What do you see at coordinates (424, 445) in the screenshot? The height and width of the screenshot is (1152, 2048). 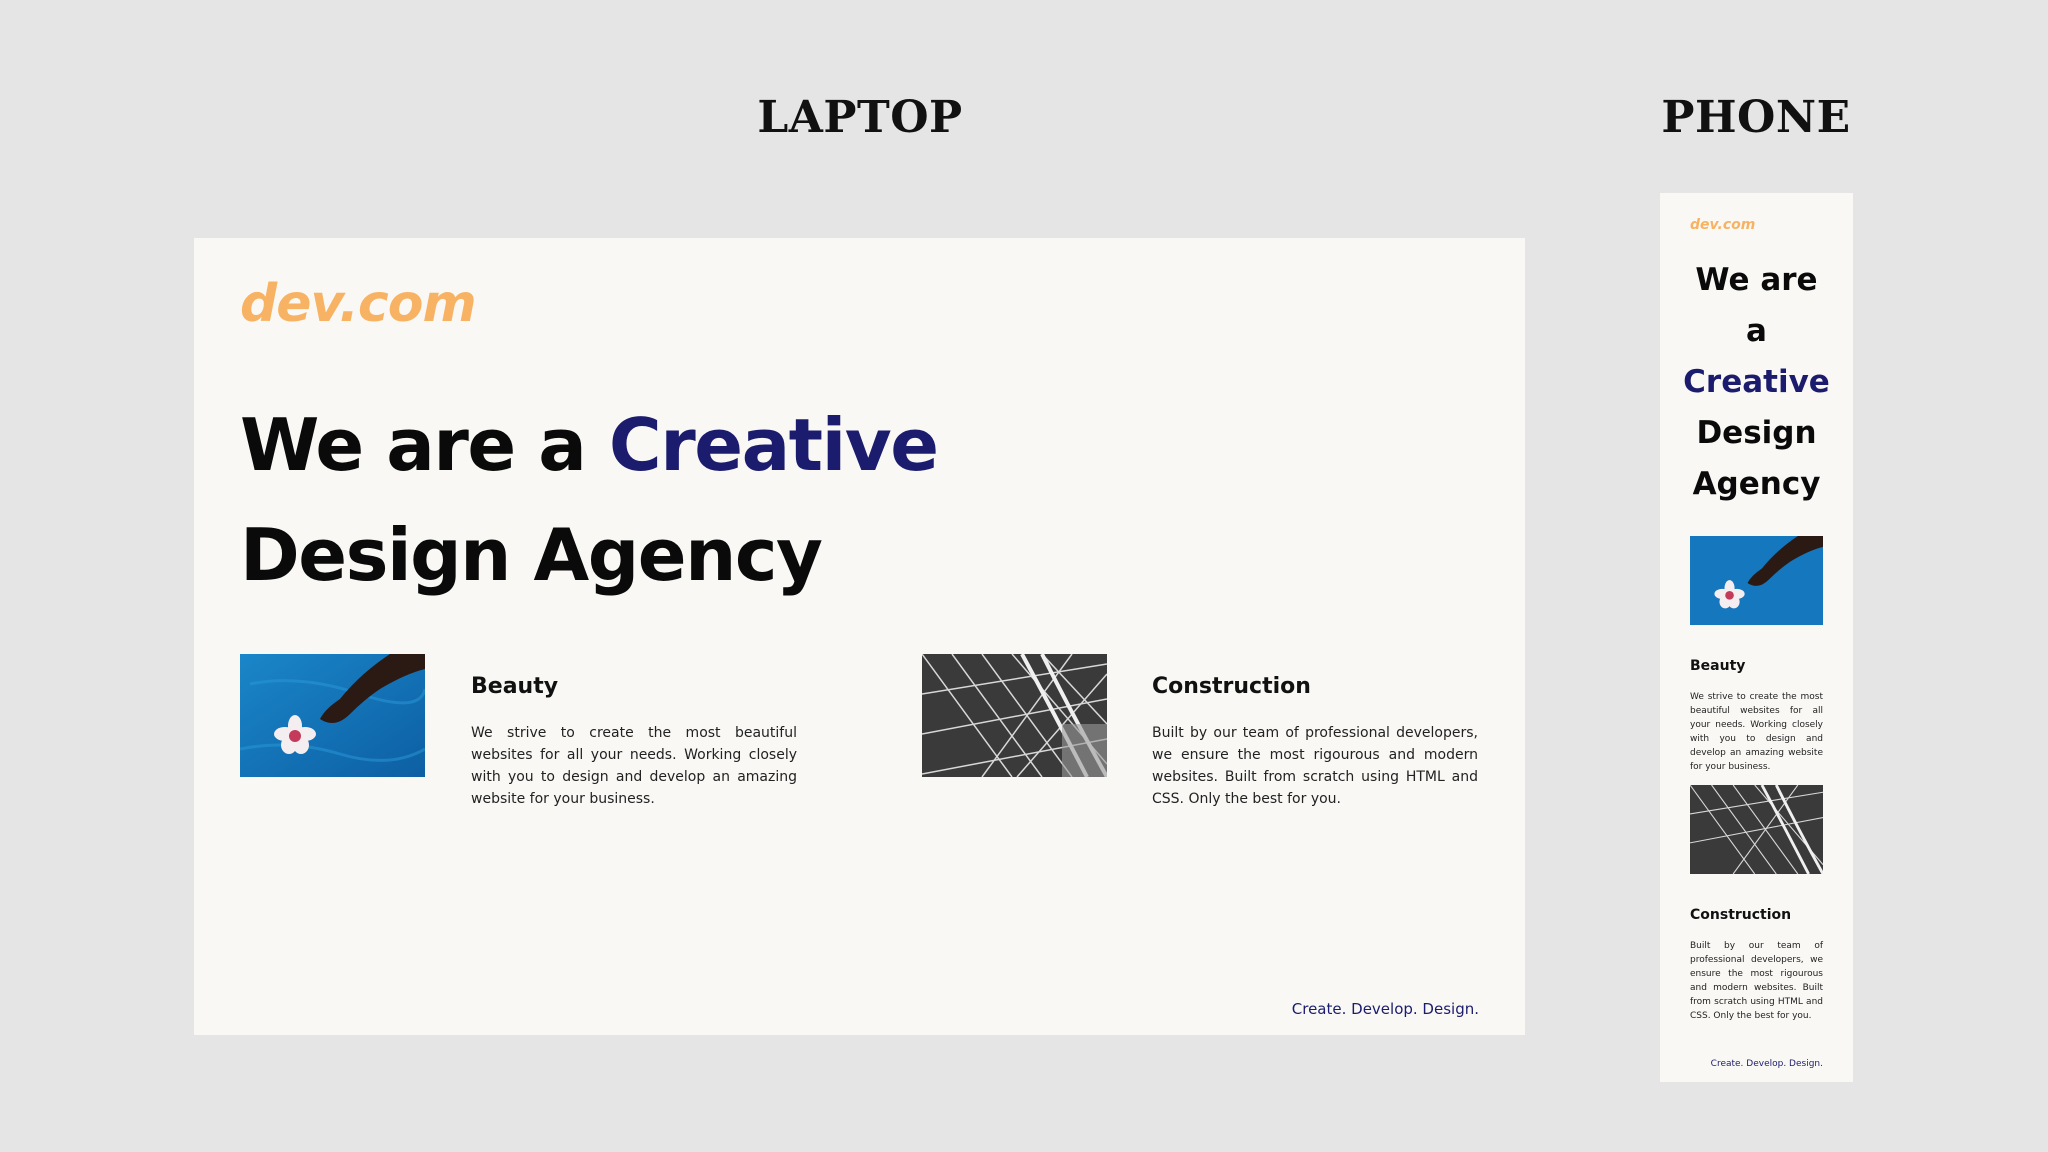 I see `headline-start: We are a` at bounding box center [424, 445].